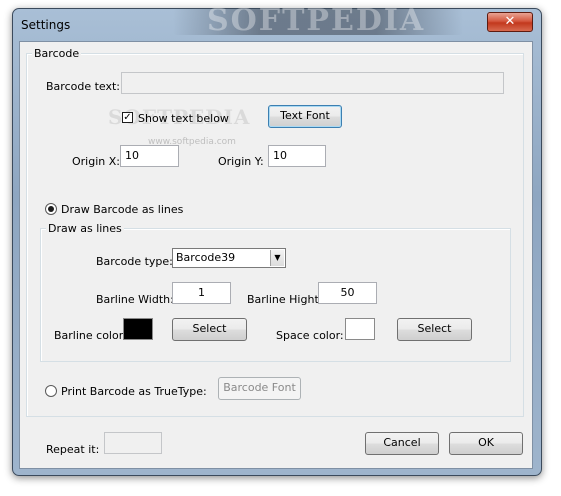 Image resolution: width=561 pixels, height=496 pixels. What do you see at coordinates (46, 25) in the screenshot?
I see `window-title: Settings` at bounding box center [46, 25].